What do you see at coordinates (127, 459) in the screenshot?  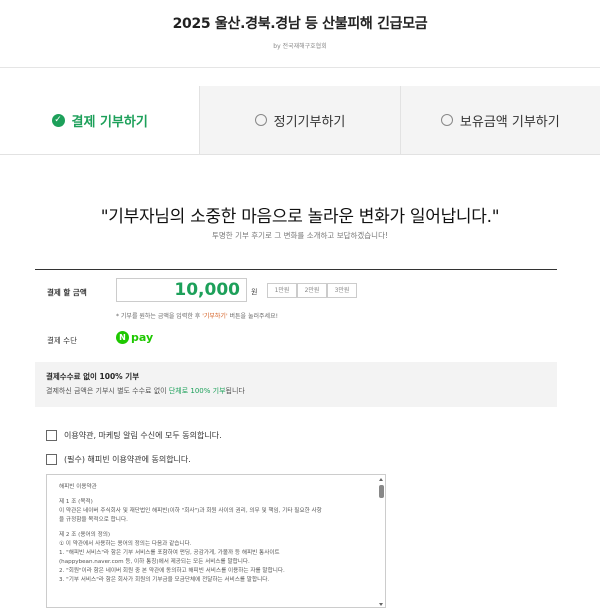 I see `agree-terms-label: (필수) 해피빈 이용약관에 동의합니다.` at bounding box center [127, 459].